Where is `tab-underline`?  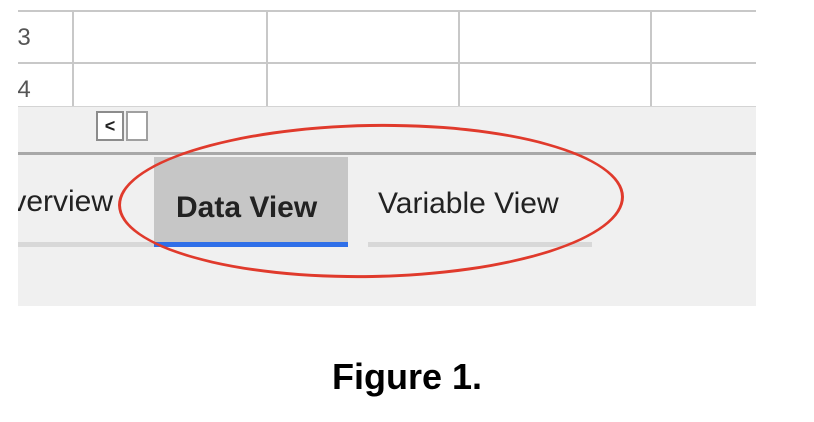 tab-underline is located at coordinates (88, 244).